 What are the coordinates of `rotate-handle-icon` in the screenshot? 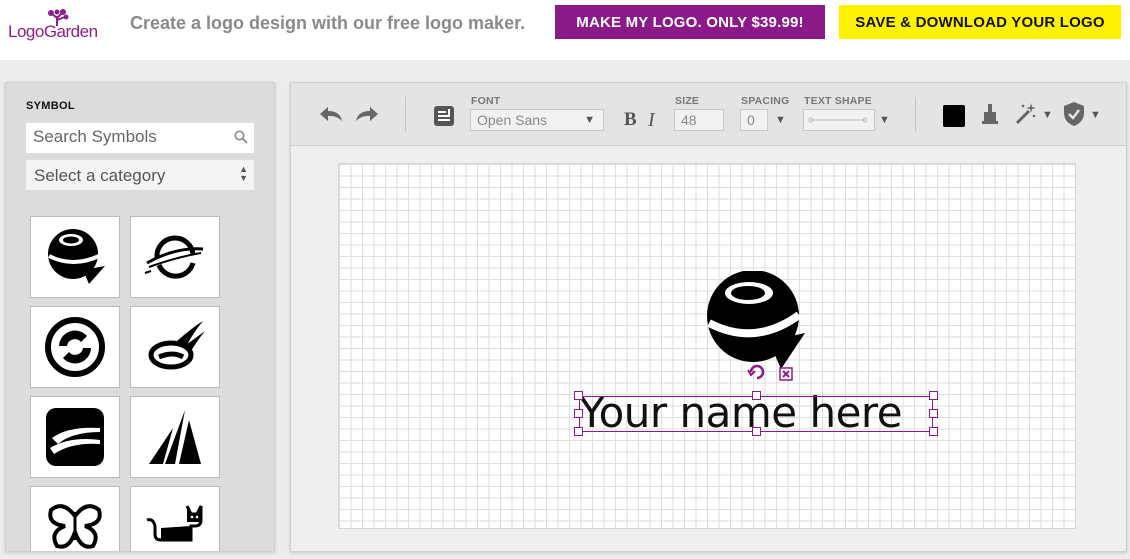 It's located at (757, 371).